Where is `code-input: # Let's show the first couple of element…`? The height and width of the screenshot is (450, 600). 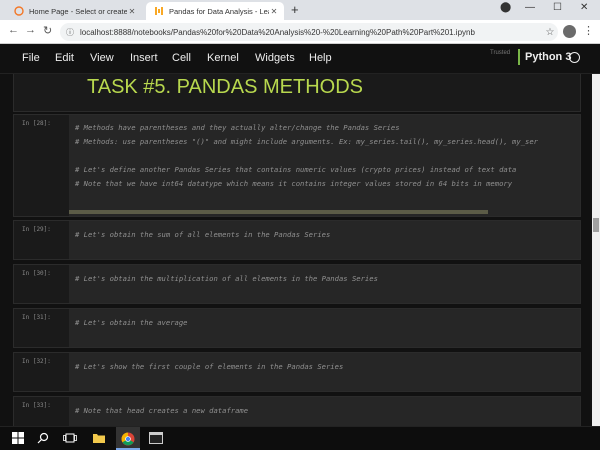
code-input: # Let's show the first couple of element… is located at coordinates (324, 372).